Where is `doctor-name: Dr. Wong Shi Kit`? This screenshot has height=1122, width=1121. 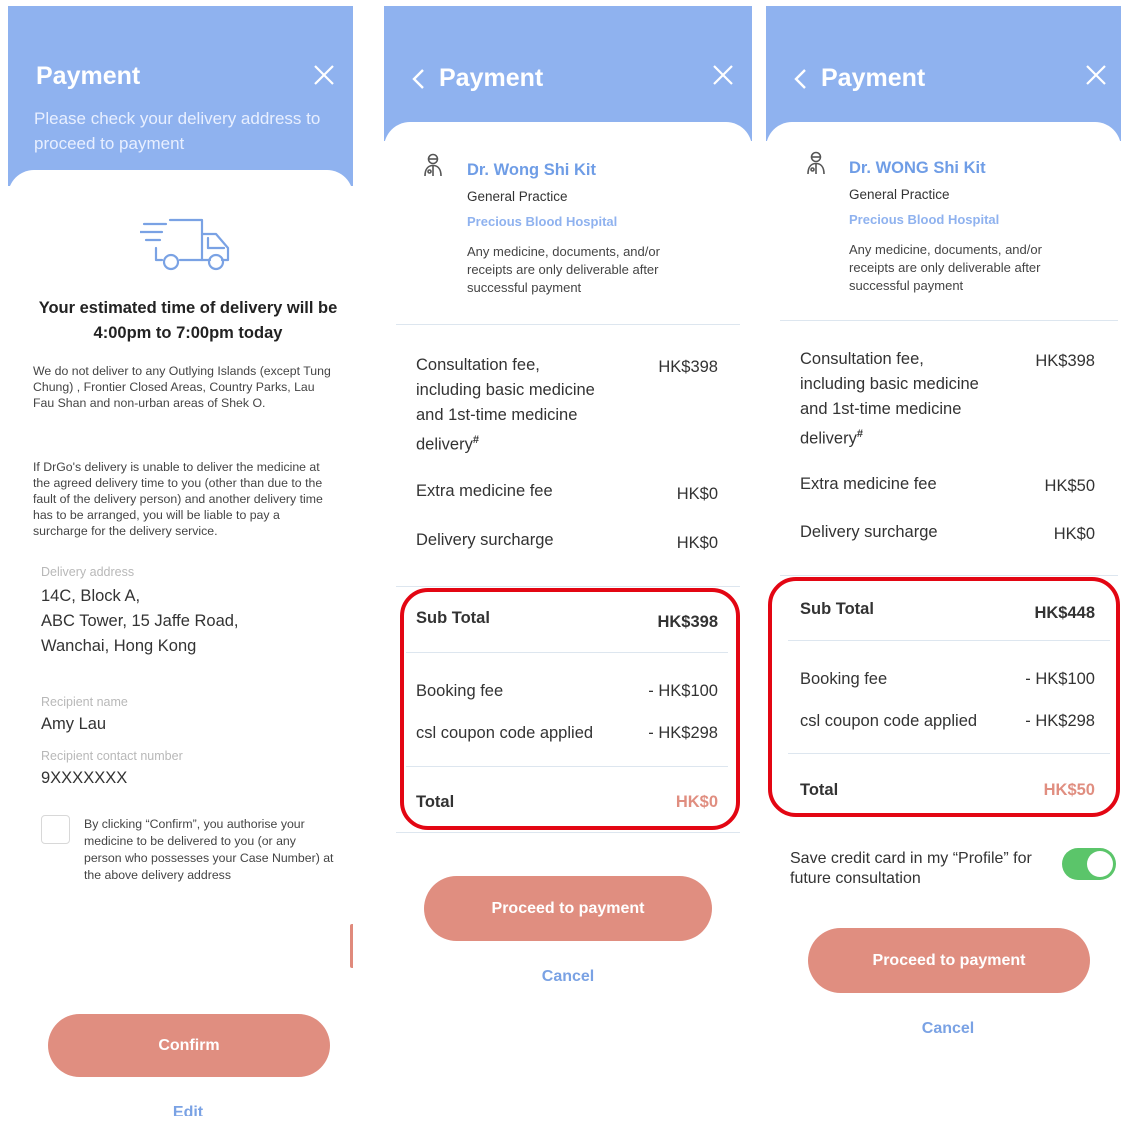 doctor-name: Dr. Wong Shi Kit is located at coordinates (531, 170).